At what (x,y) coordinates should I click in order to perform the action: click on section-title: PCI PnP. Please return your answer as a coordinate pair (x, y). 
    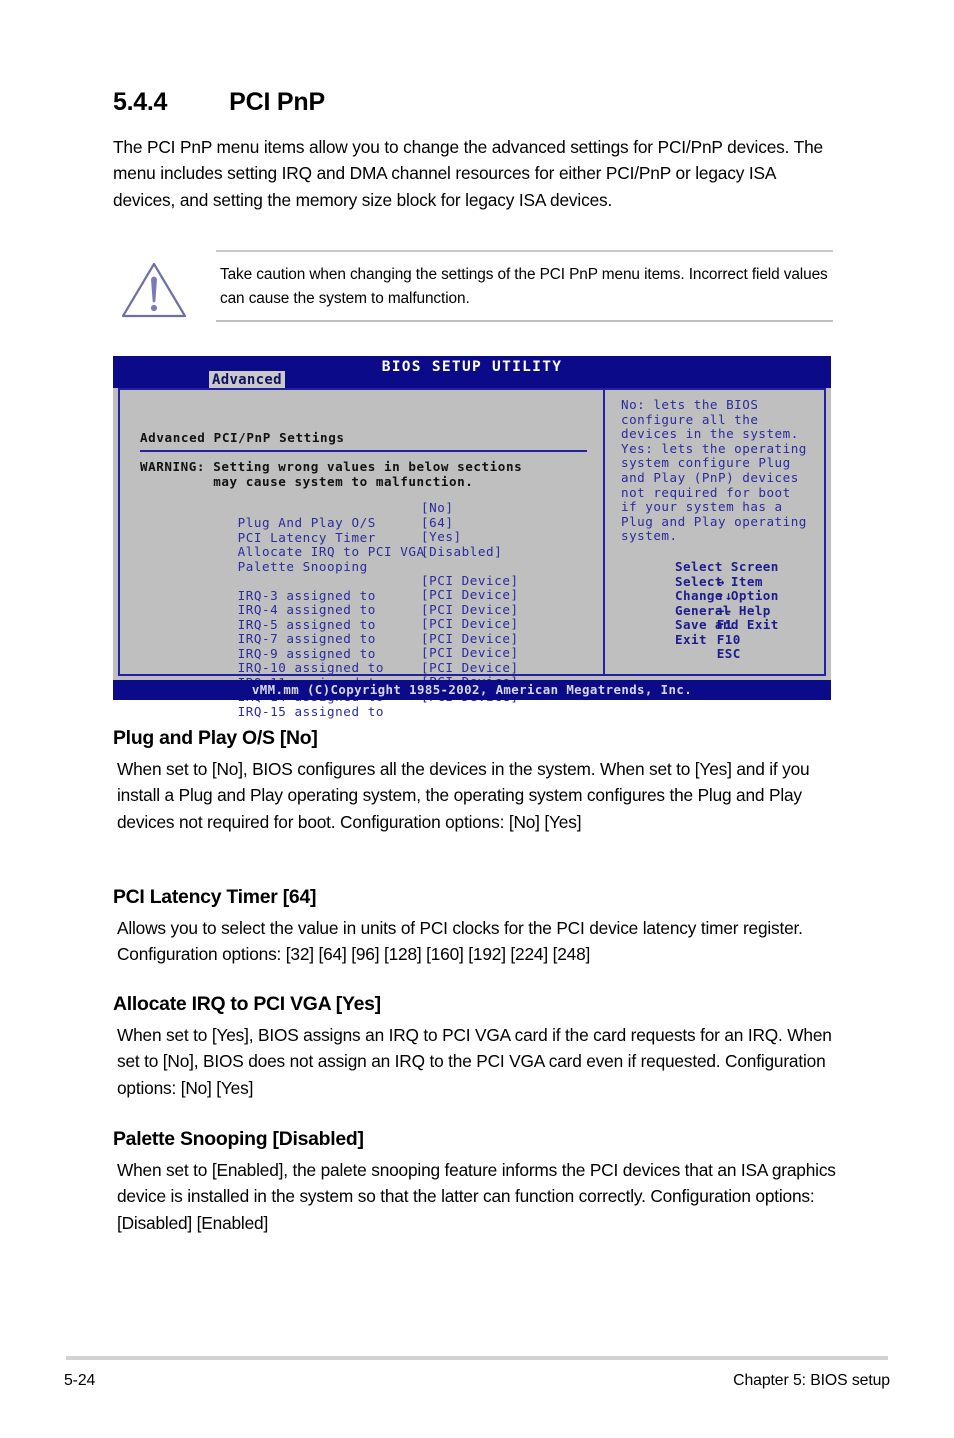
    Looking at the image, I should click on (277, 102).